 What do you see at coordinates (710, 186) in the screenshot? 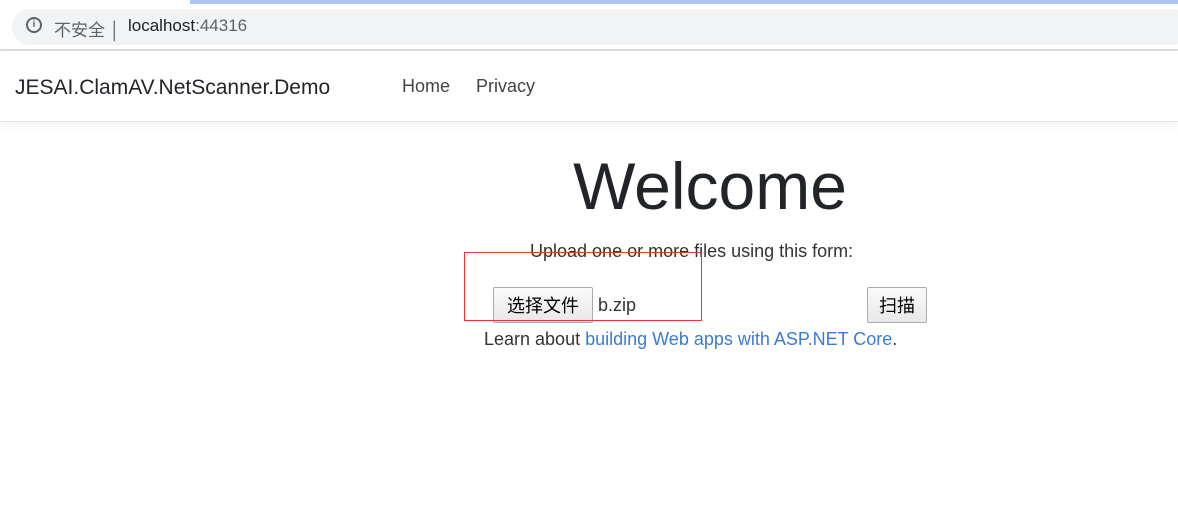
I see `page-title: Welcome` at bounding box center [710, 186].